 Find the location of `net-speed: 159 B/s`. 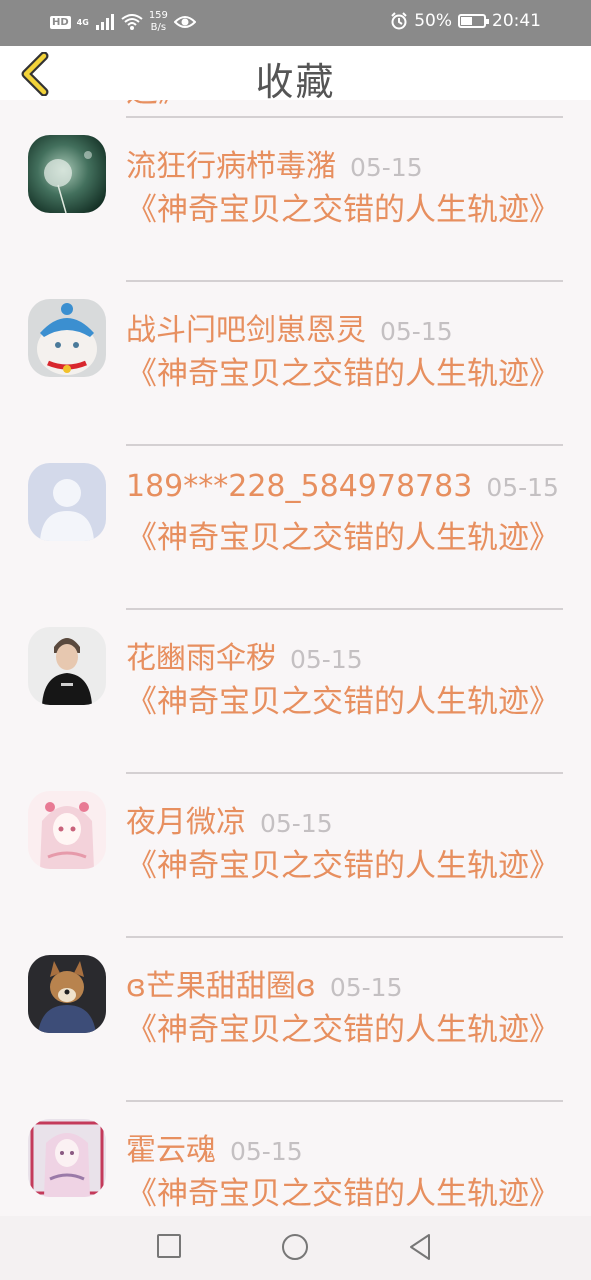

net-speed: 159 B/s is located at coordinates (158, 22).